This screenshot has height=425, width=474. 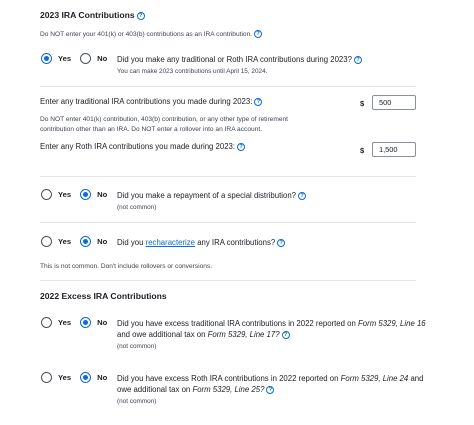 What do you see at coordinates (236, 242) in the screenshot?
I see `question-text: any IRA contributions?` at bounding box center [236, 242].